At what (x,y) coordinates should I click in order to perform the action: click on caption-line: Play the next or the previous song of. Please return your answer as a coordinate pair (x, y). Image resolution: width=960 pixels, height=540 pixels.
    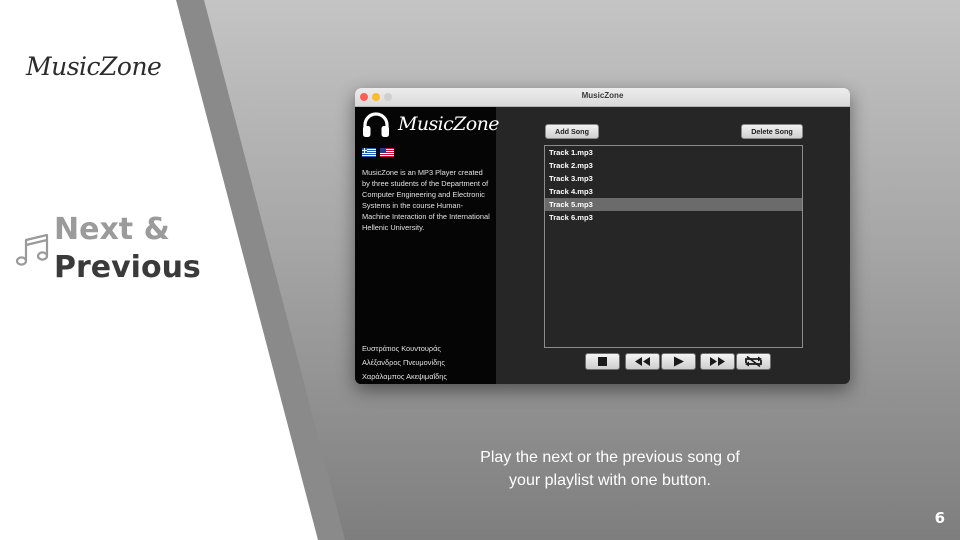
    Looking at the image, I should click on (610, 457).